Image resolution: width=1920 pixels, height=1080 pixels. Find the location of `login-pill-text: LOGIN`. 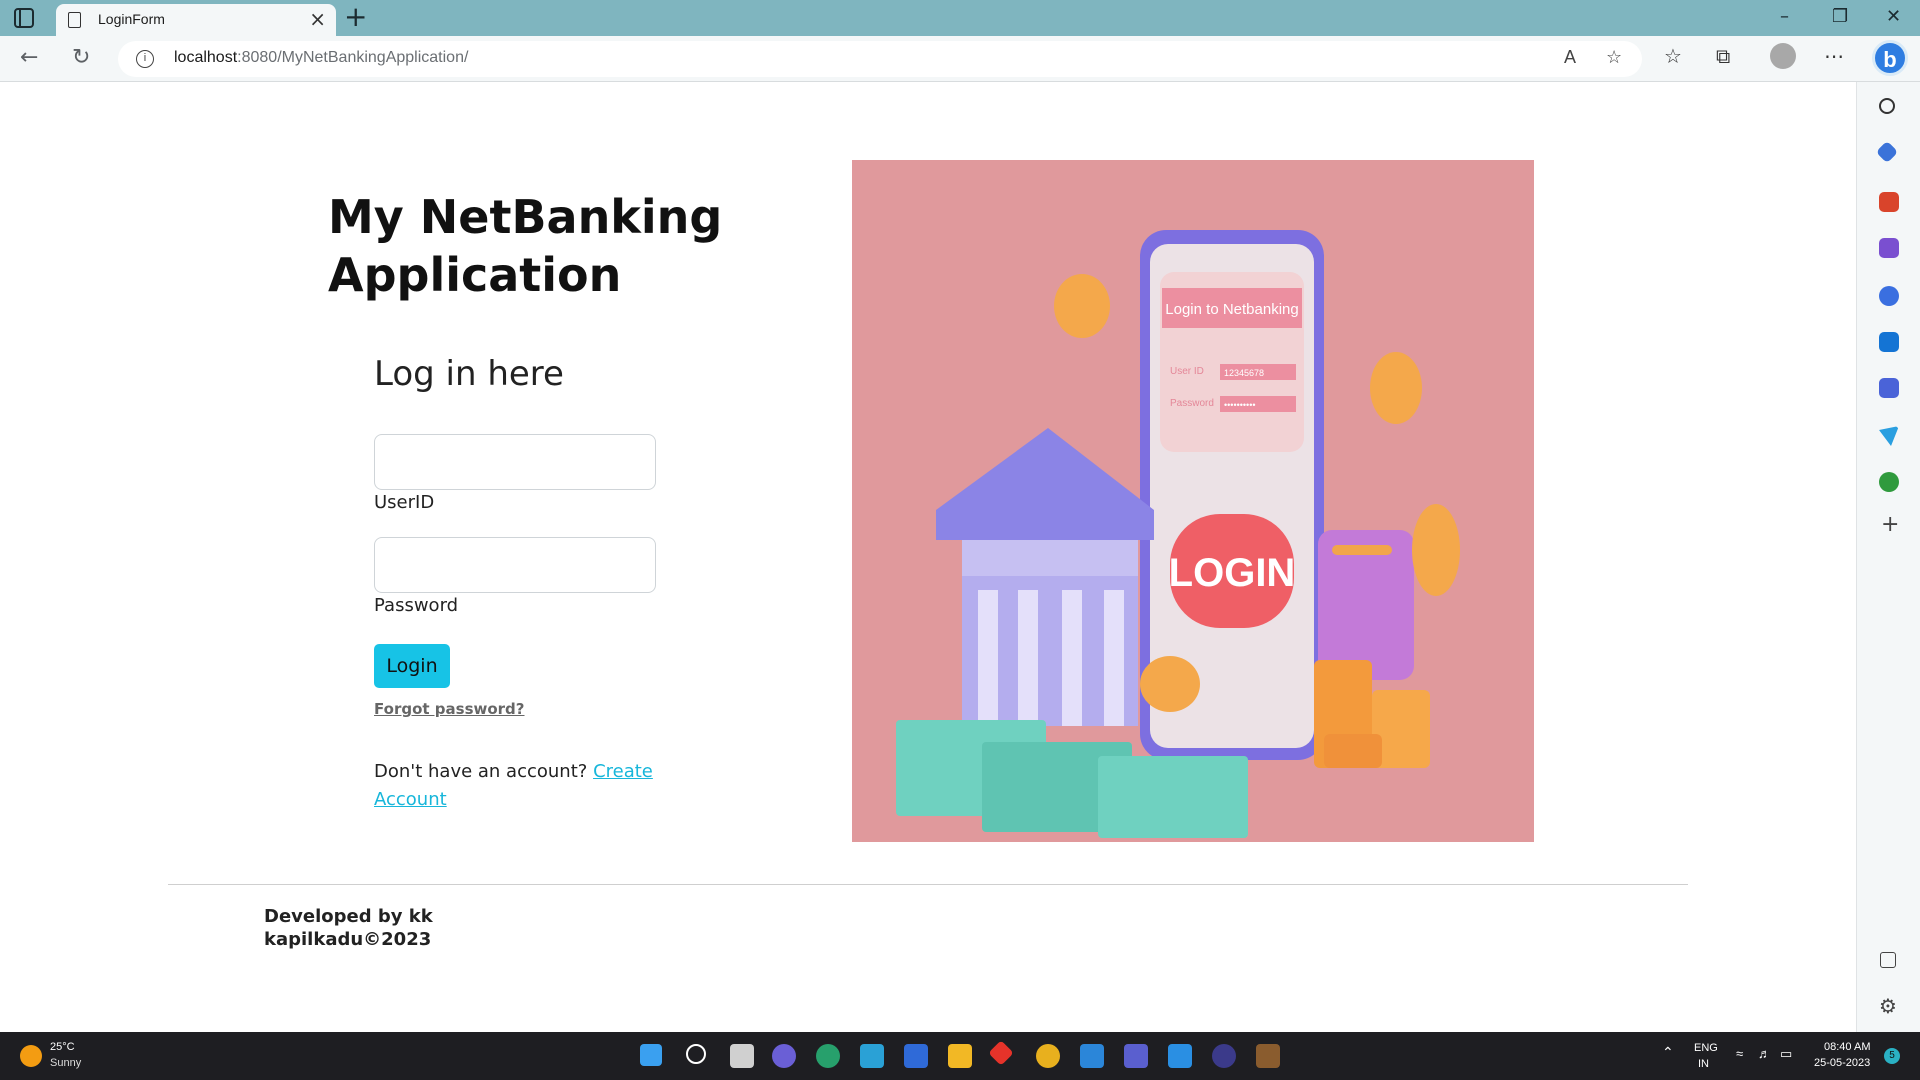

login-pill-text: LOGIN is located at coordinates (1232, 573).